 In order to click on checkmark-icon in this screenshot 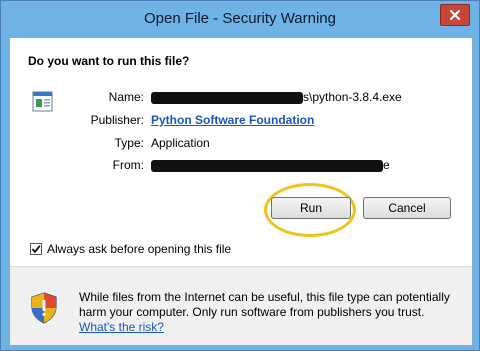, I will do `click(36, 249)`.